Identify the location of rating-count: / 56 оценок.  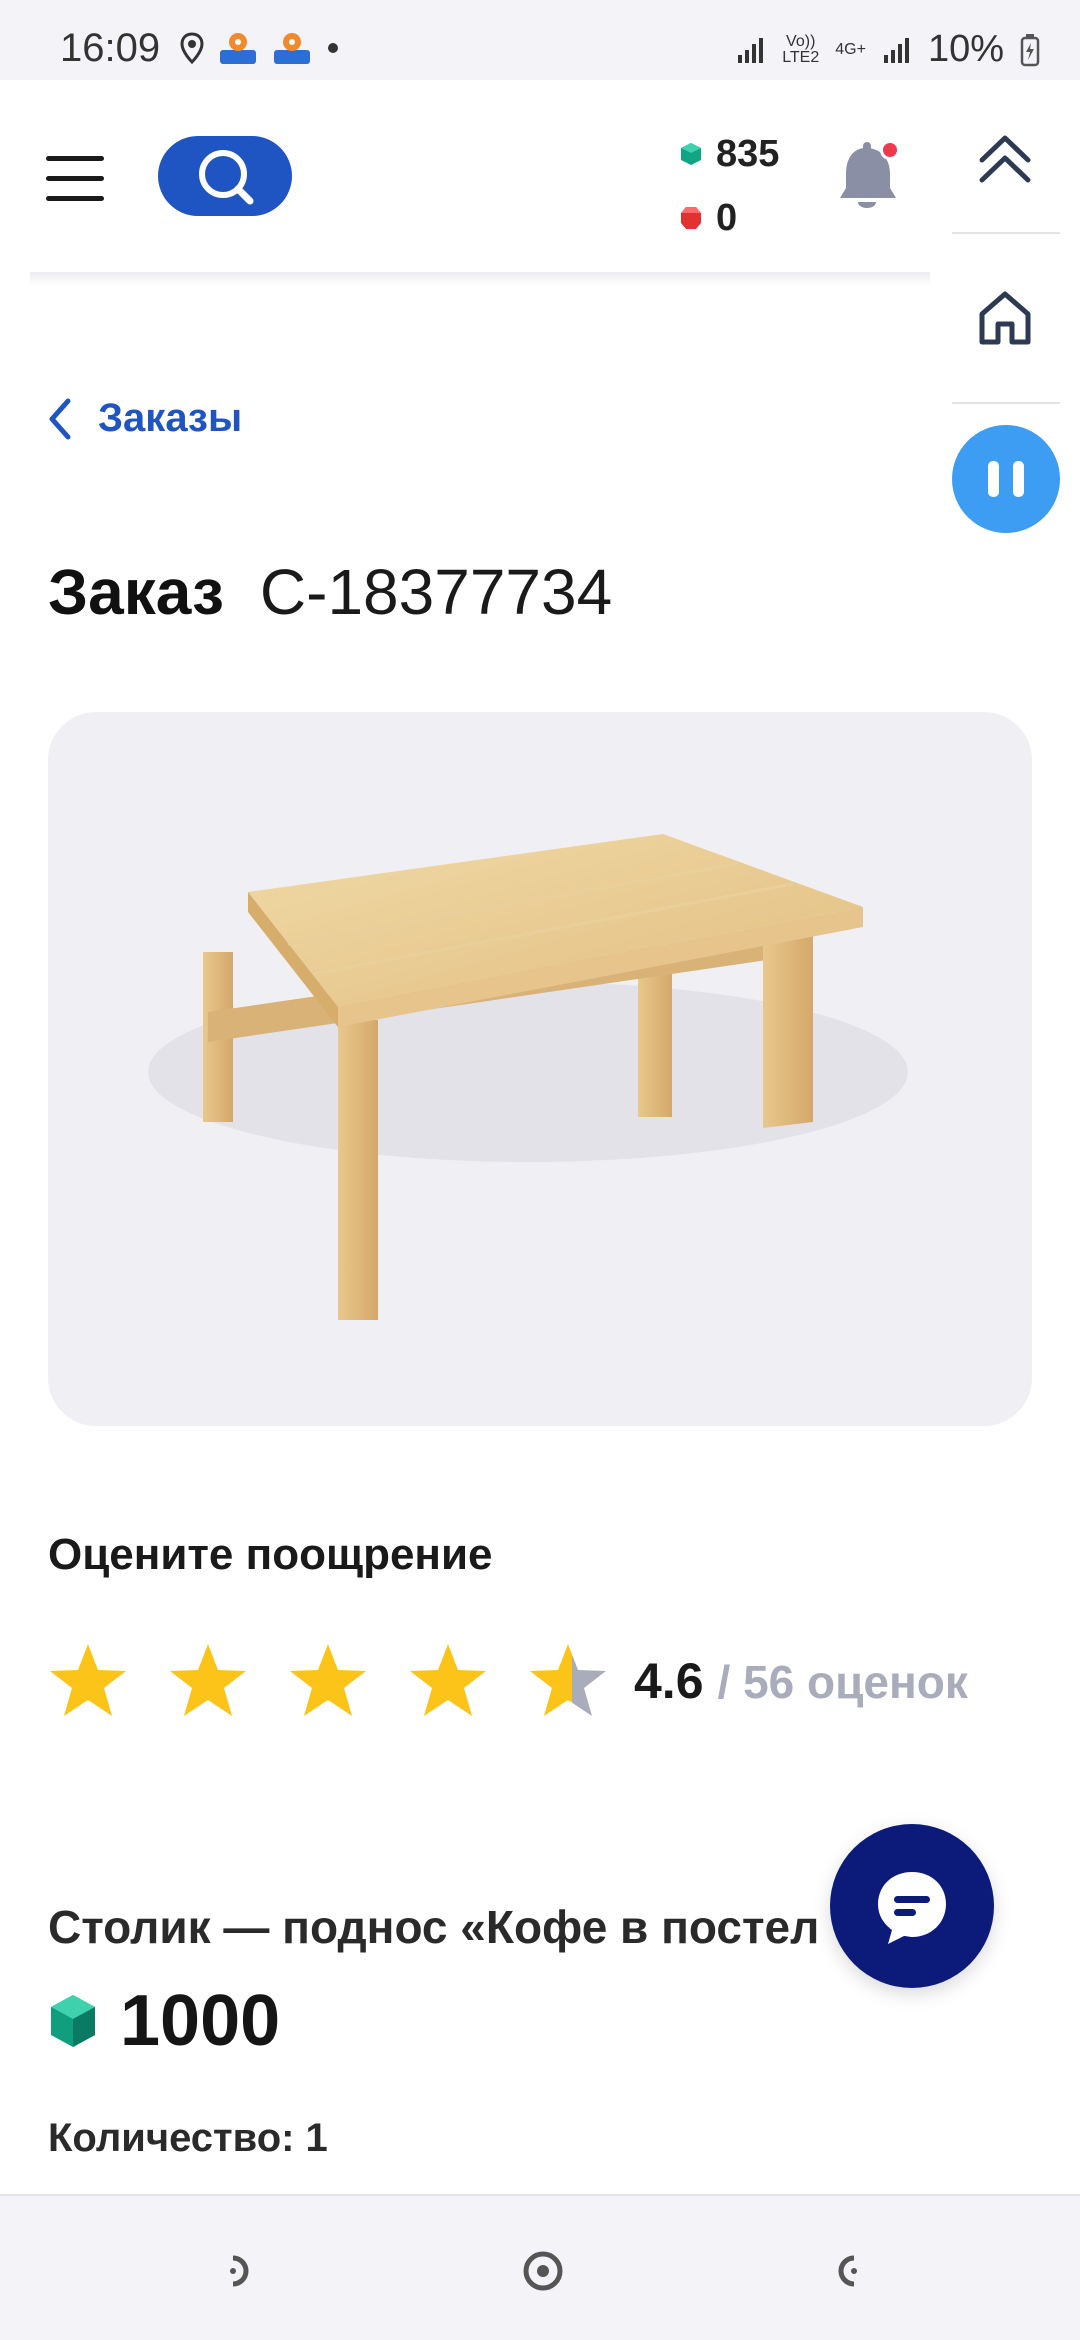
(842, 1682).